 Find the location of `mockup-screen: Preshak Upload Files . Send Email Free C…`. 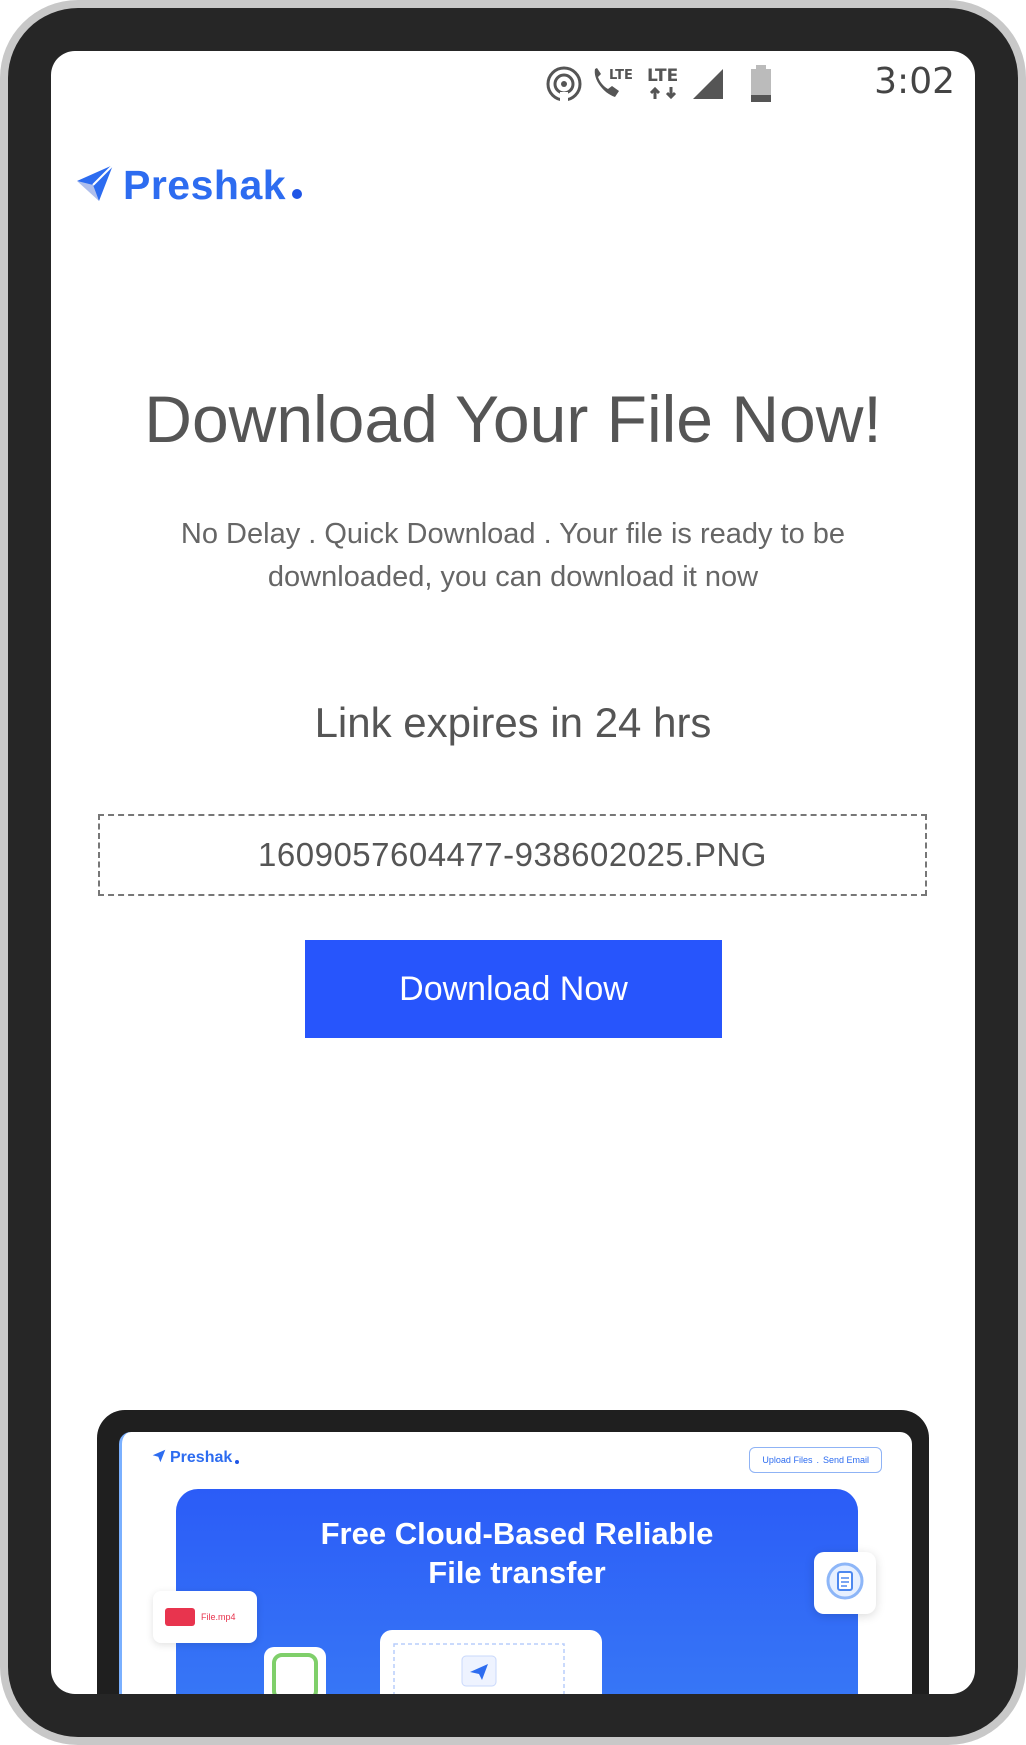

mockup-screen: Preshak Upload Files . Send Email Free C… is located at coordinates (515, 1563).